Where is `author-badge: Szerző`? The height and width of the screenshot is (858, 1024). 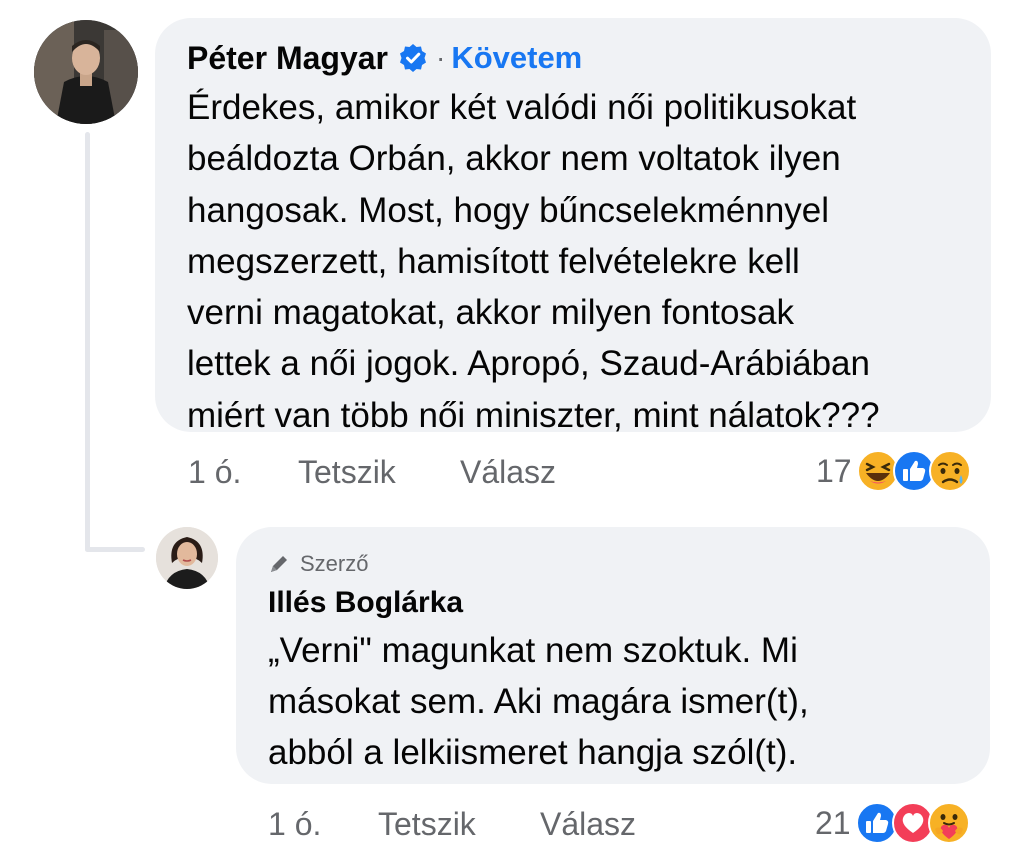 author-badge: Szerző is located at coordinates (614, 564).